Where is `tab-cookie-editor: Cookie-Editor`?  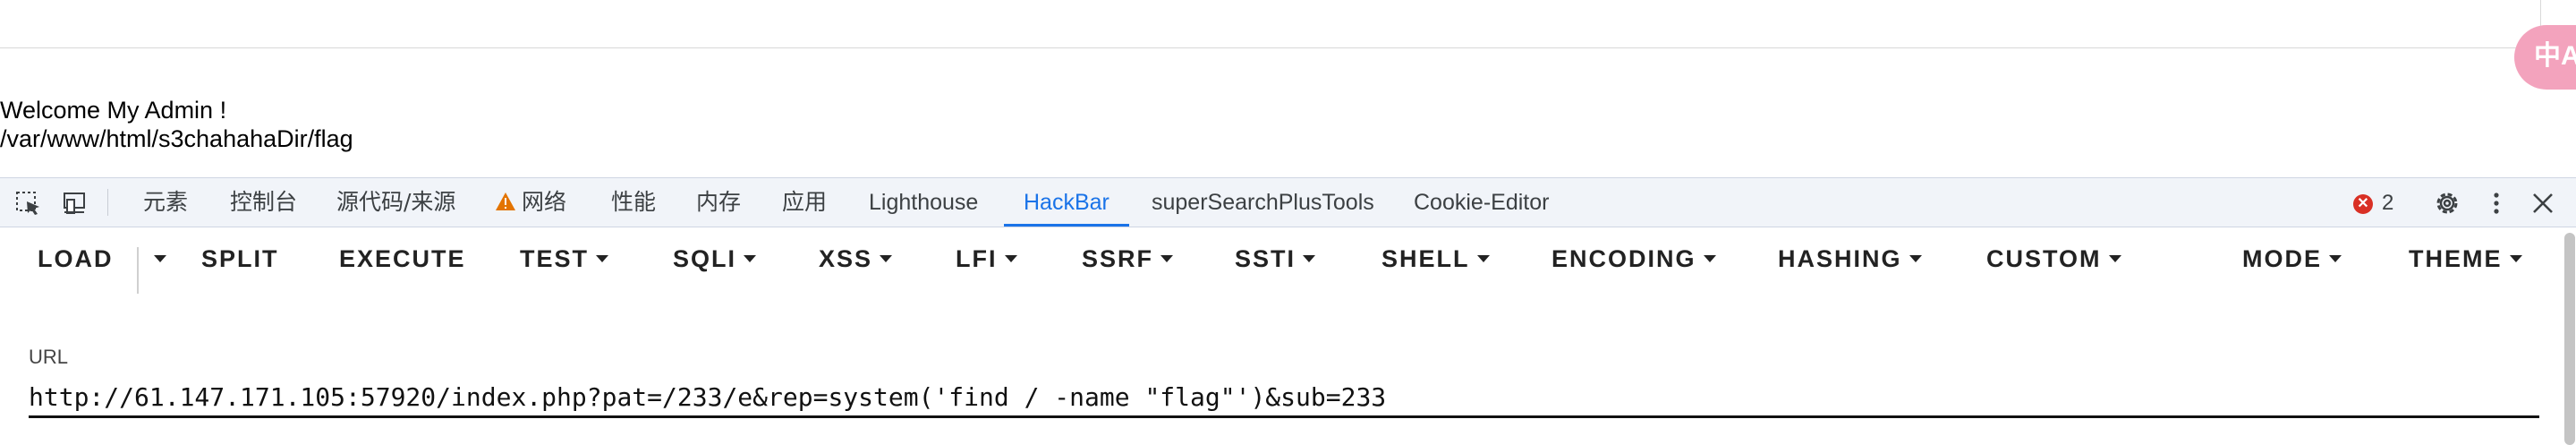
tab-cookie-editor: Cookie-Editor is located at coordinates (1481, 202).